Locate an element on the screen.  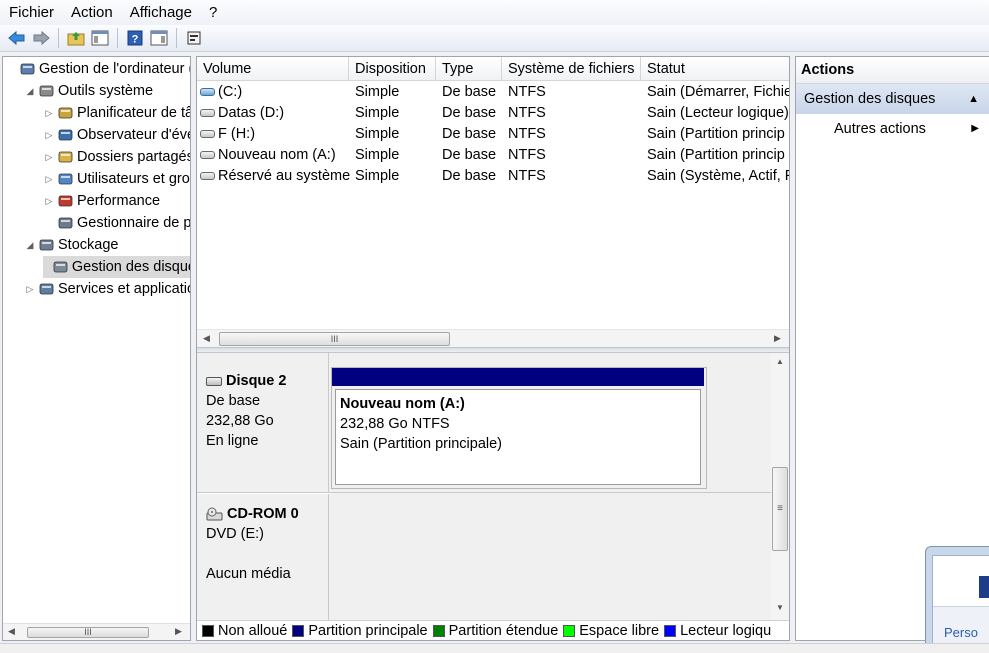
scroll-up-arrow-icon: ▲ is located at coordinates (780, 361).